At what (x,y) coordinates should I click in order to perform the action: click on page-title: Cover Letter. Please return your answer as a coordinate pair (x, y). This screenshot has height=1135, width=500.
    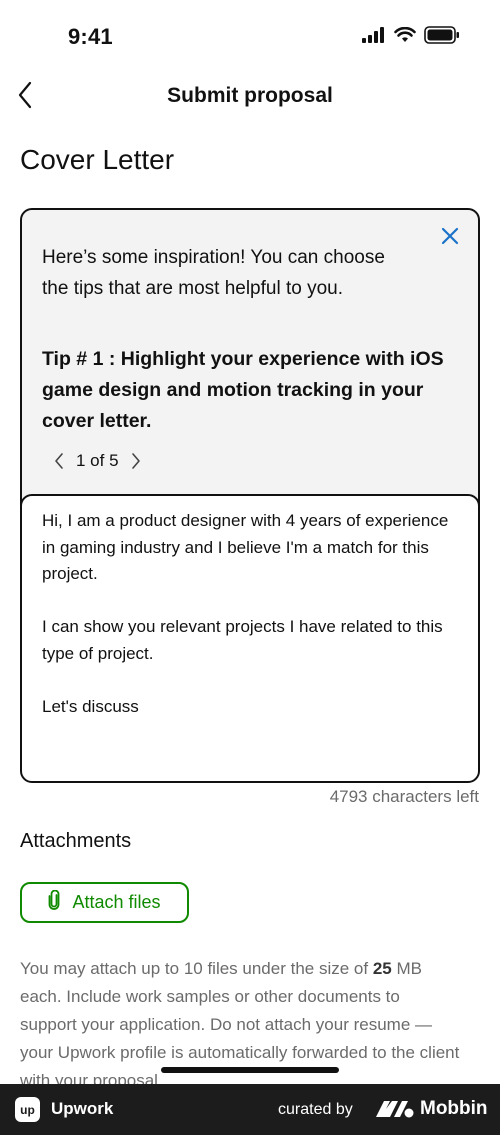
    Looking at the image, I should click on (97, 159).